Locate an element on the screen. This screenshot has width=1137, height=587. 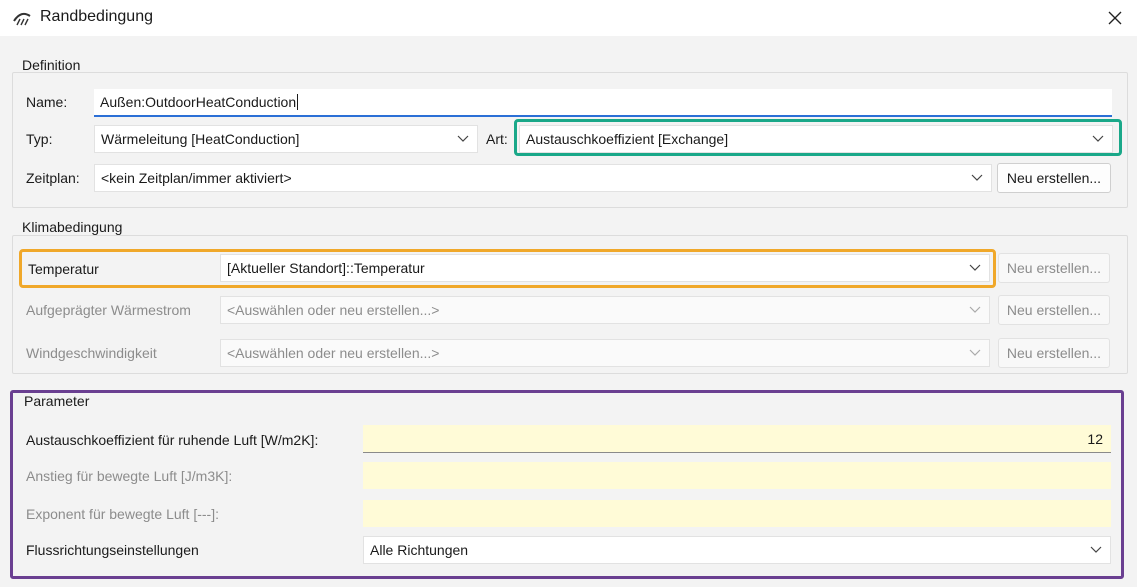
typ-select: Wärmeleitung [HeatConduction] is located at coordinates (286, 139).